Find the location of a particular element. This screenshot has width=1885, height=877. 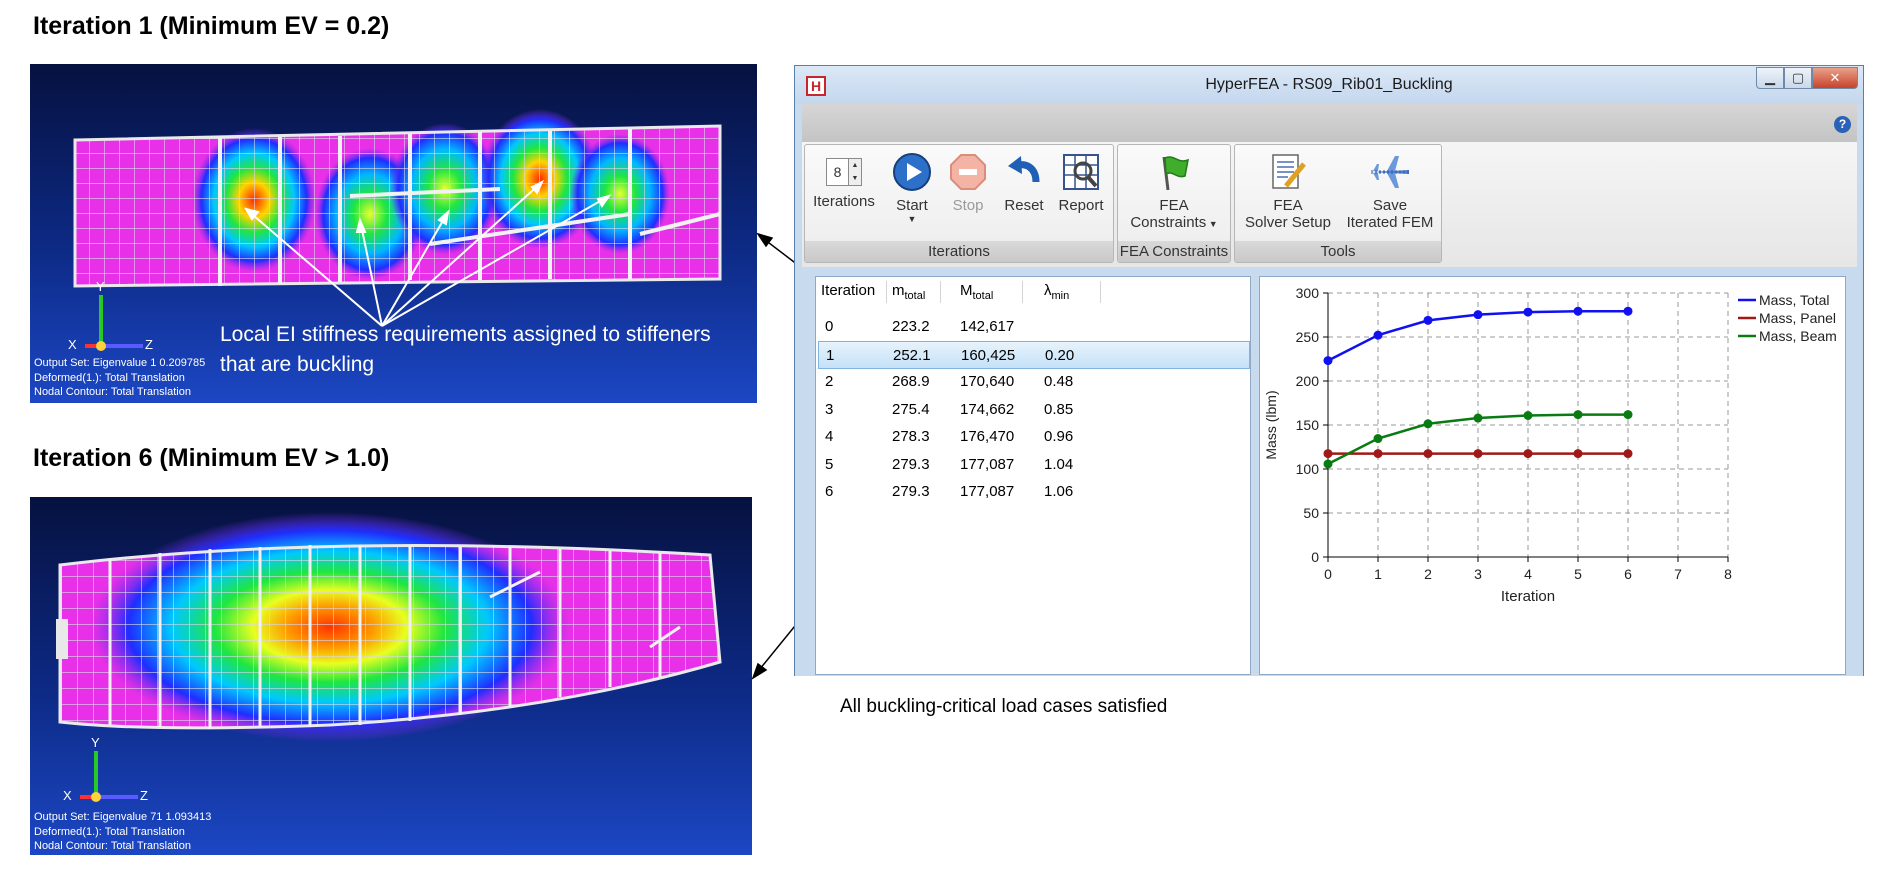

cell-iteration: 0 is located at coordinates (829, 326).